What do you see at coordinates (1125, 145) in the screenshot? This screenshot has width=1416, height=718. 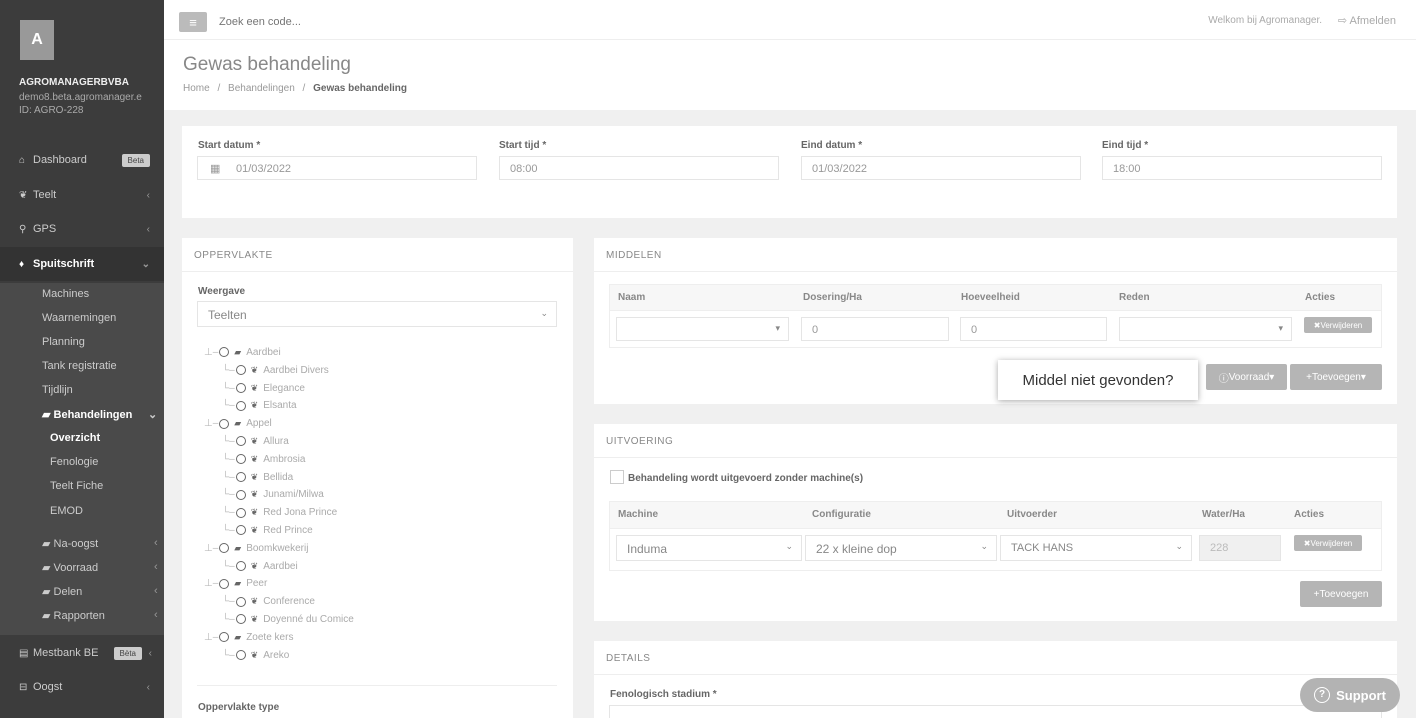 I see `end-time-label: Eind tijd *` at bounding box center [1125, 145].